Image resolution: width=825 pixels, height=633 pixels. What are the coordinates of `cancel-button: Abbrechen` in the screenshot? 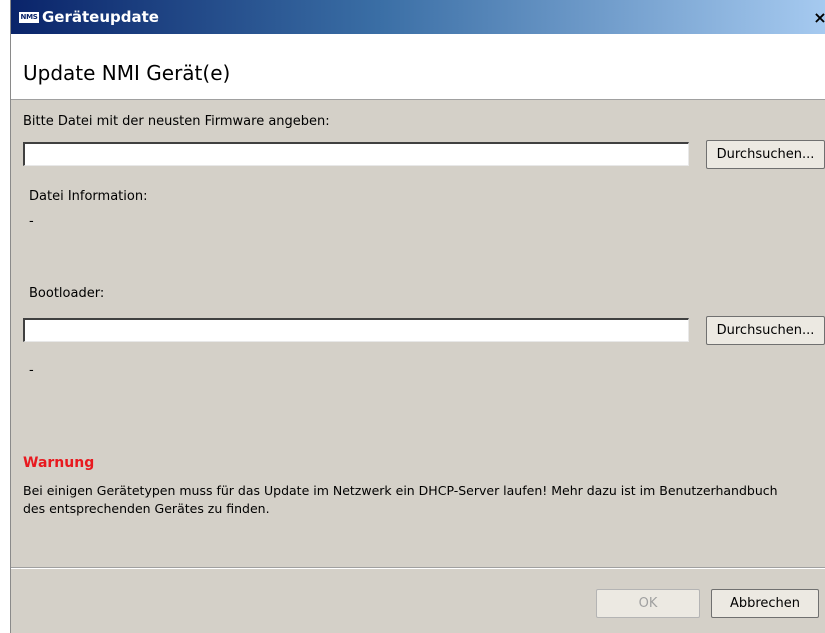 It's located at (765, 603).